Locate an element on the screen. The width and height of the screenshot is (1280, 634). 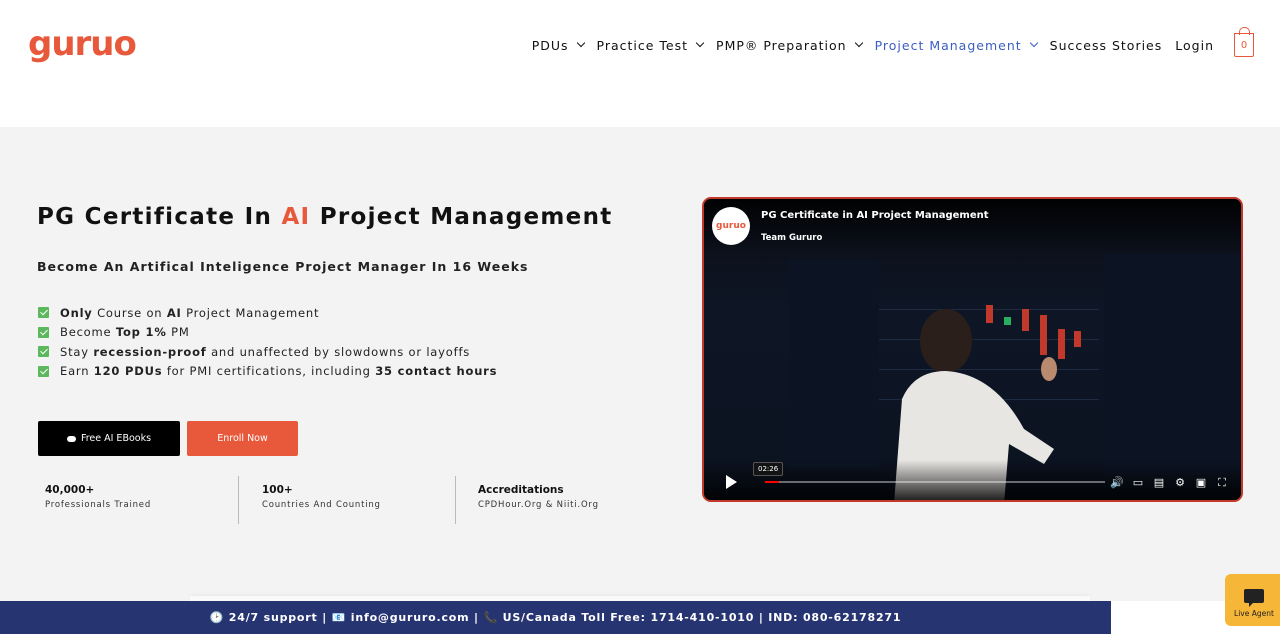
video-time: 02:26 is located at coordinates (768, 469).